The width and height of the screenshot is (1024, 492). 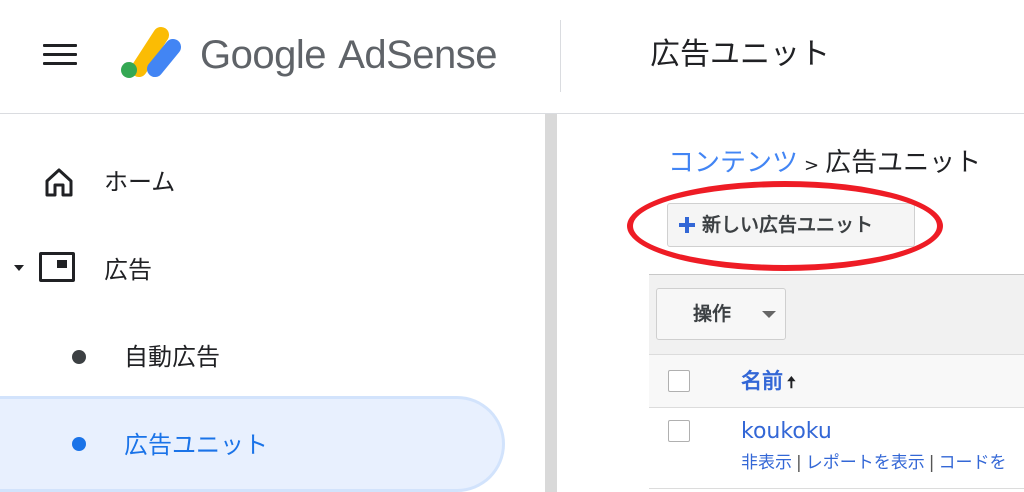 What do you see at coordinates (786, 432) in the screenshot?
I see `ad-unit-name-link: koukoku` at bounding box center [786, 432].